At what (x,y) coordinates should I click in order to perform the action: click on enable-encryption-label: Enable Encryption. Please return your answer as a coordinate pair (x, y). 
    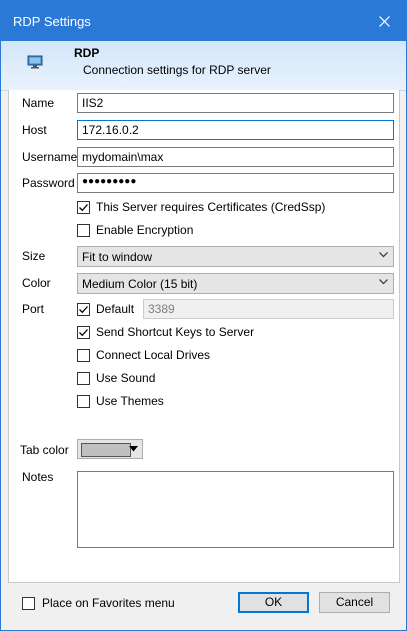
    Looking at the image, I should click on (145, 230).